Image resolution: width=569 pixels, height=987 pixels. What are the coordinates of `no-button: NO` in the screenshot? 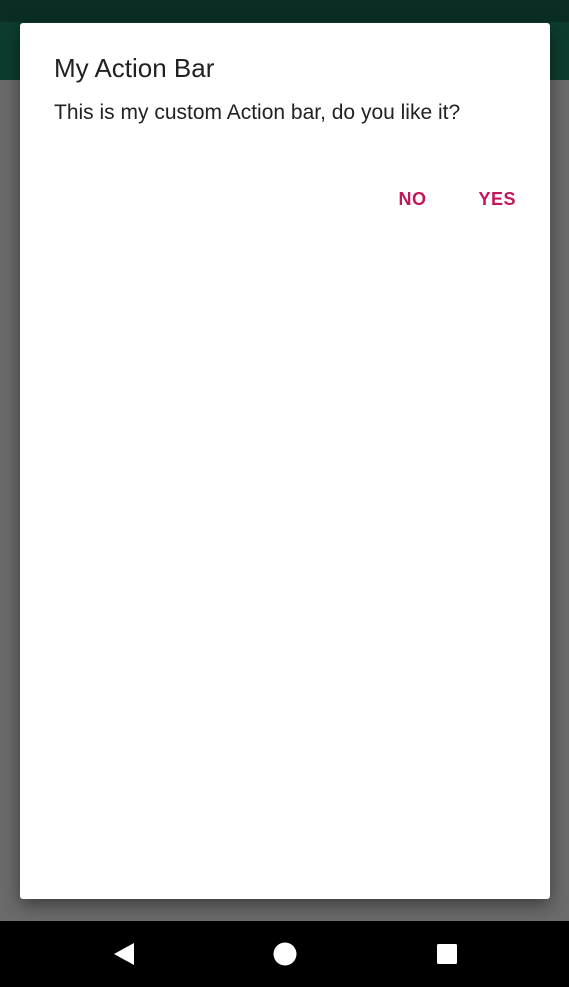 It's located at (412, 199).